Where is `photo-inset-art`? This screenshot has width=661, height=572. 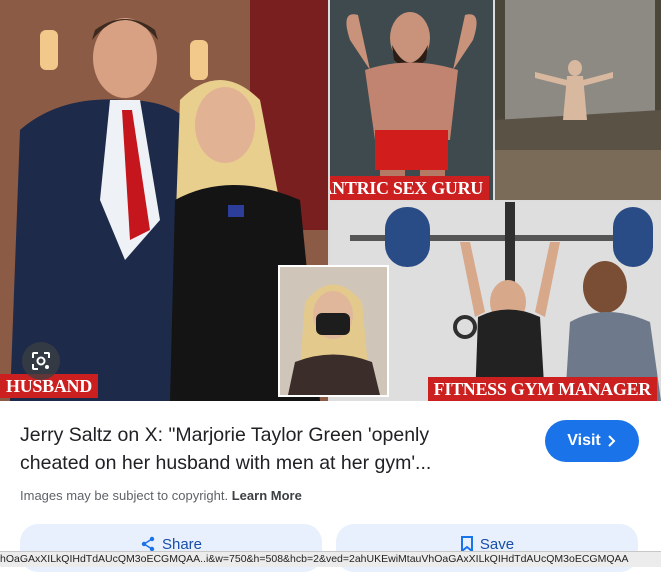
photo-inset-art is located at coordinates (333, 331).